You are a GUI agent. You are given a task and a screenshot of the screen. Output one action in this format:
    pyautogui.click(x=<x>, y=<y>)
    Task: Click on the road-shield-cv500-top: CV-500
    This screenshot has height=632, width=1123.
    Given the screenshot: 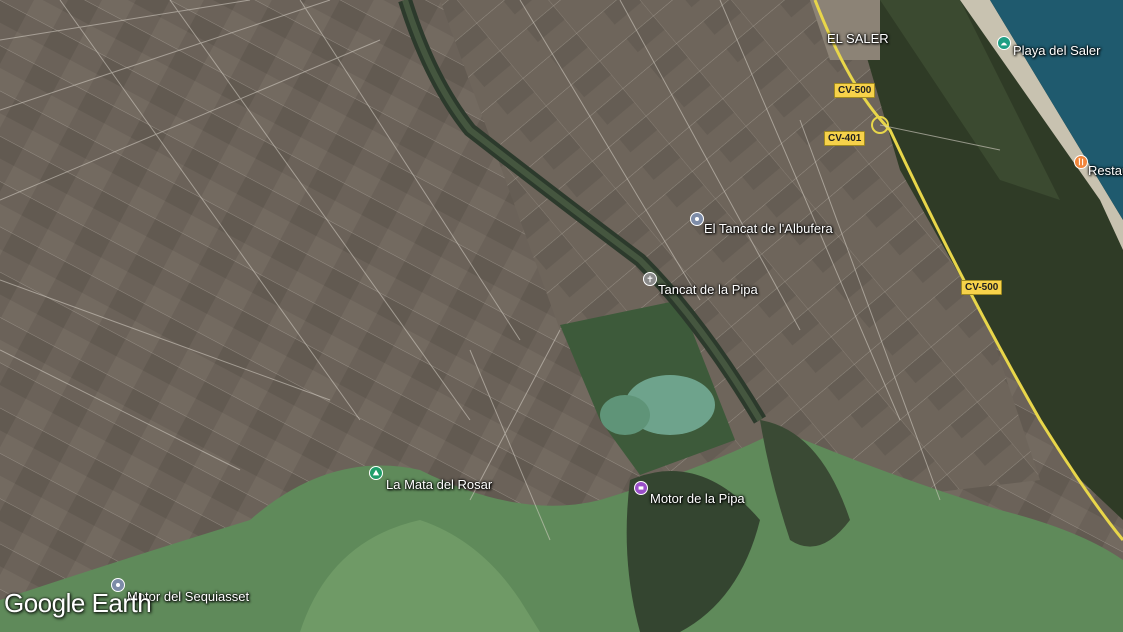 What is the action you would take?
    pyautogui.click(x=855, y=90)
    